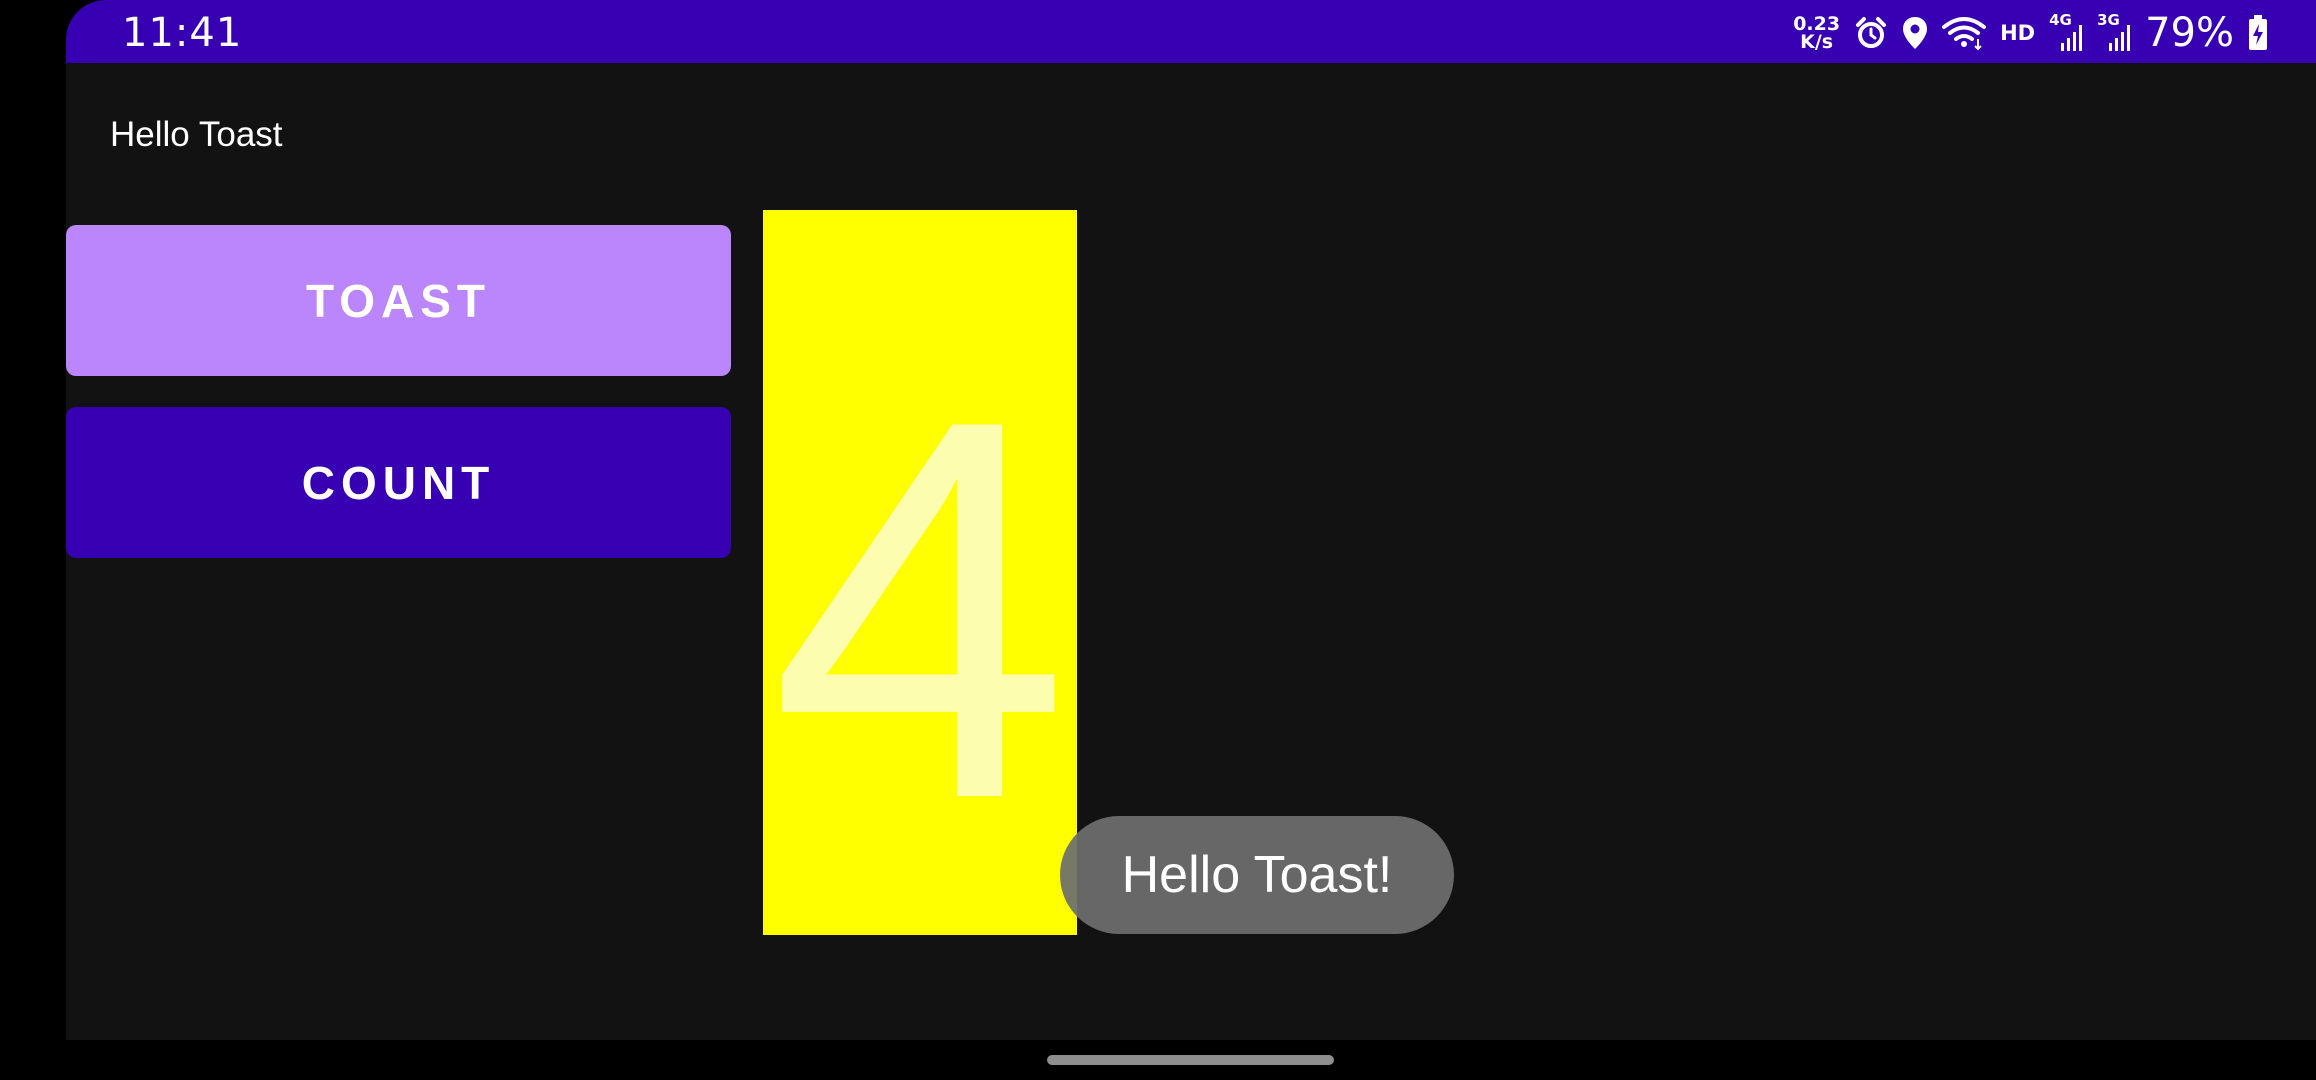  I want to click on signal-4g-icon: 4G, so click(2066, 32).